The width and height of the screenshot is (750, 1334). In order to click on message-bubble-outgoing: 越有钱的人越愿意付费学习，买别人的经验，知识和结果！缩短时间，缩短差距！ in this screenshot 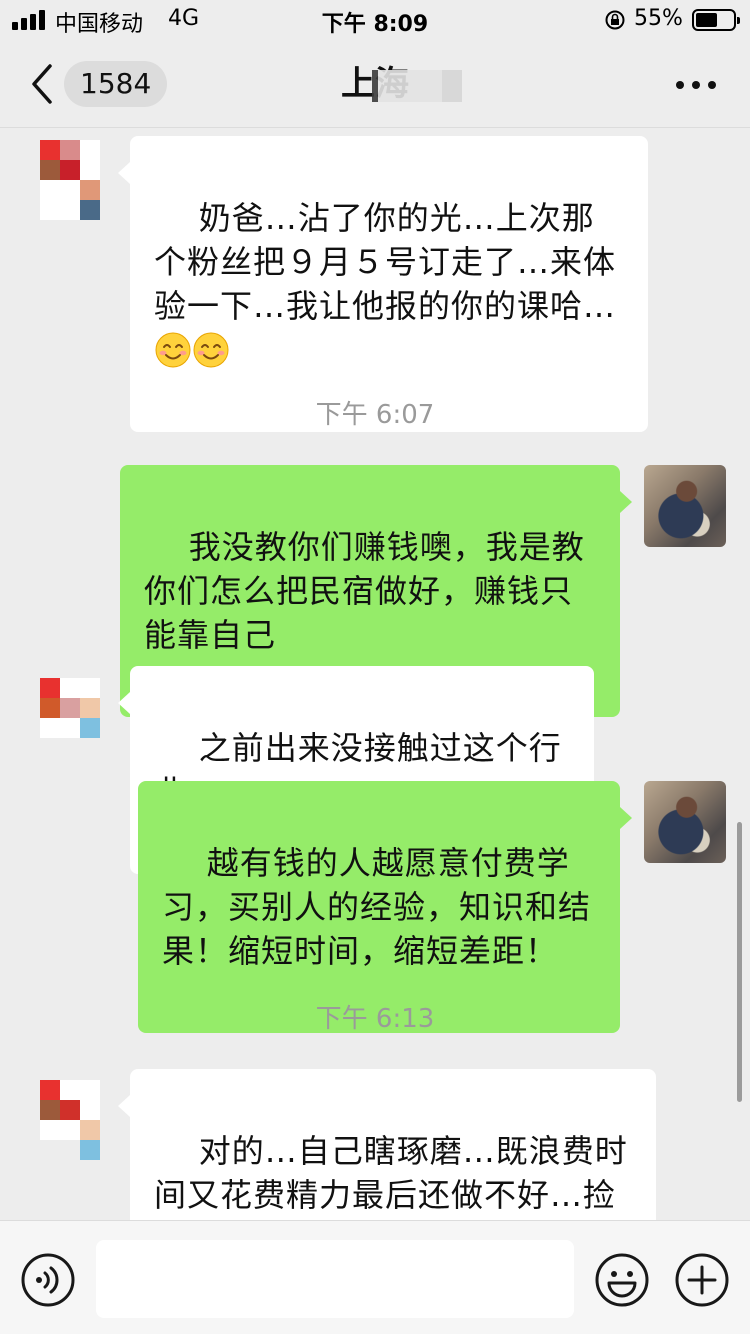, I will do `click(385, 907)`.